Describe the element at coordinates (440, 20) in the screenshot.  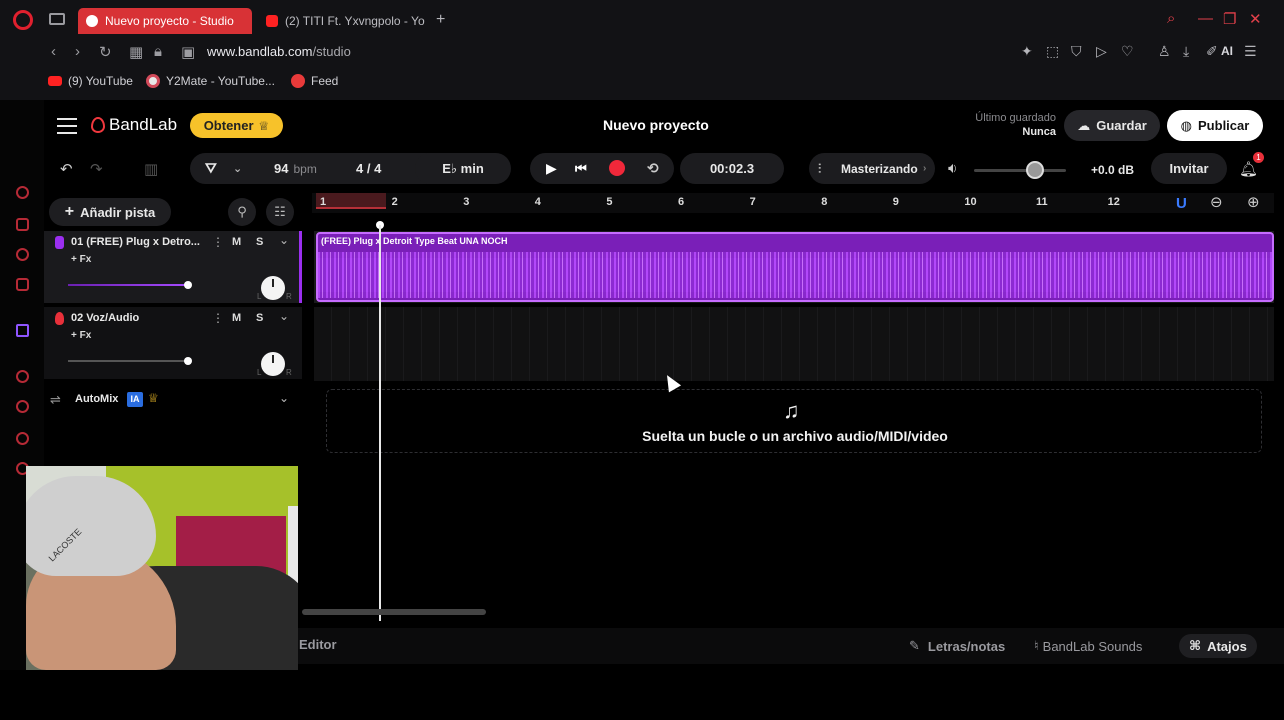
I see `new-tab-icon: +` at that location.